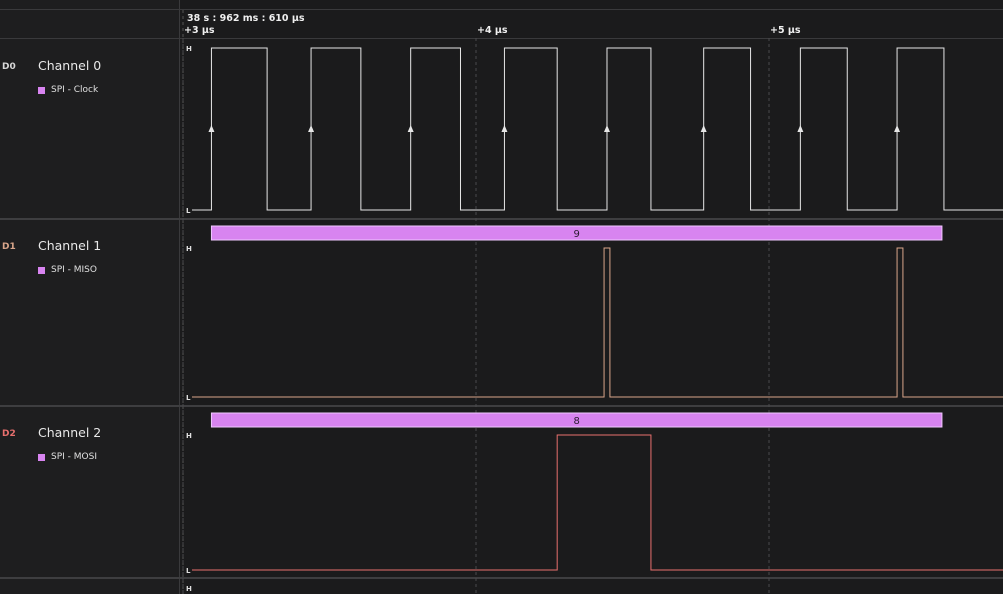  I want to click on time-tick-label: +3 µs, so click(199, 30).